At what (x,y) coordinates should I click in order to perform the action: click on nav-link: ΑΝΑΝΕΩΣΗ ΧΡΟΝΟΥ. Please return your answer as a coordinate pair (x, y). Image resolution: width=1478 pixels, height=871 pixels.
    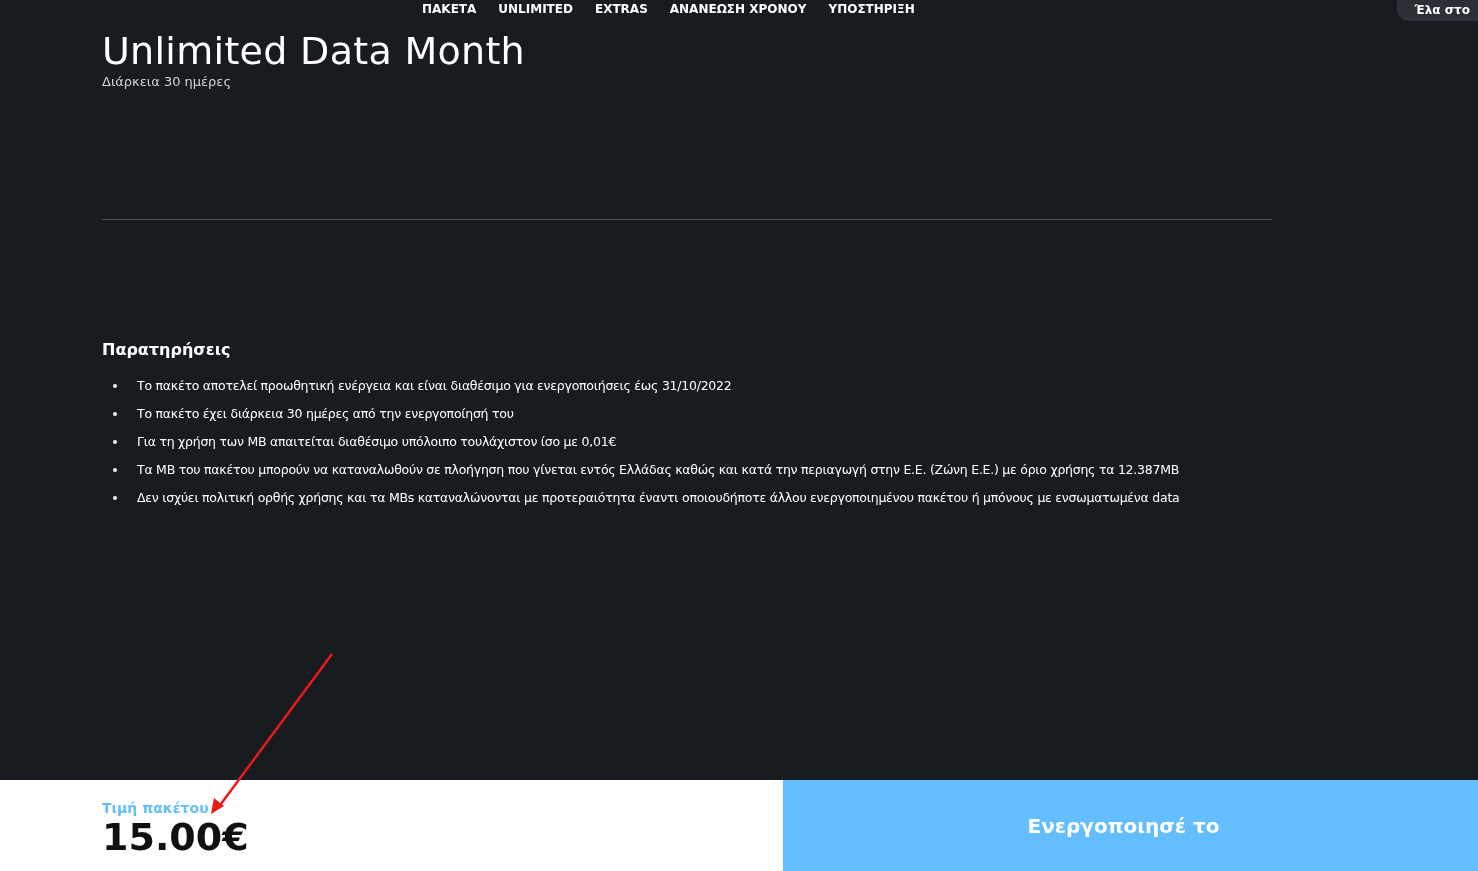
    Looking at the image, I should click on (738, 9).